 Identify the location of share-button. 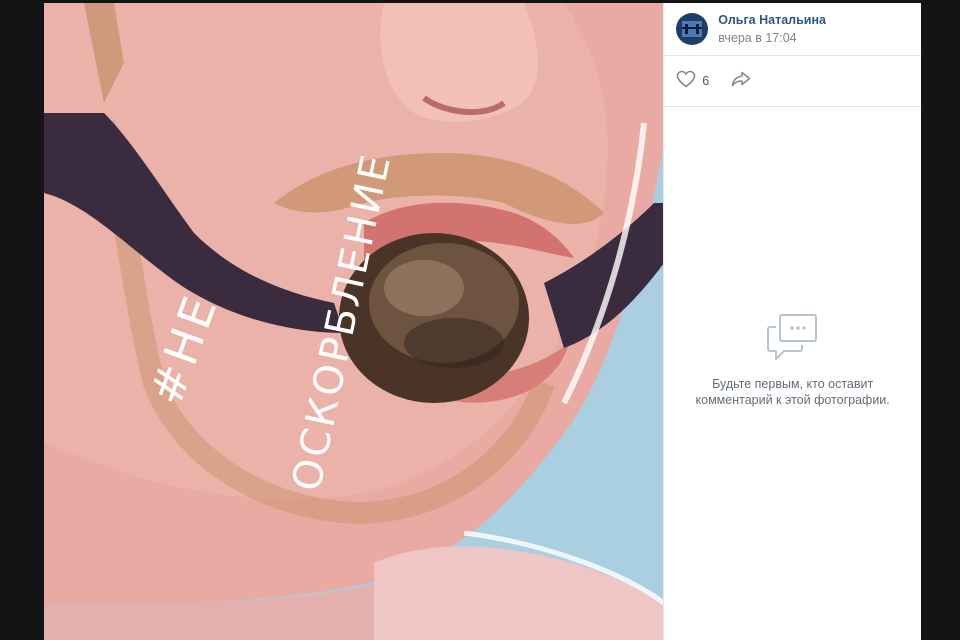
(741, 81).